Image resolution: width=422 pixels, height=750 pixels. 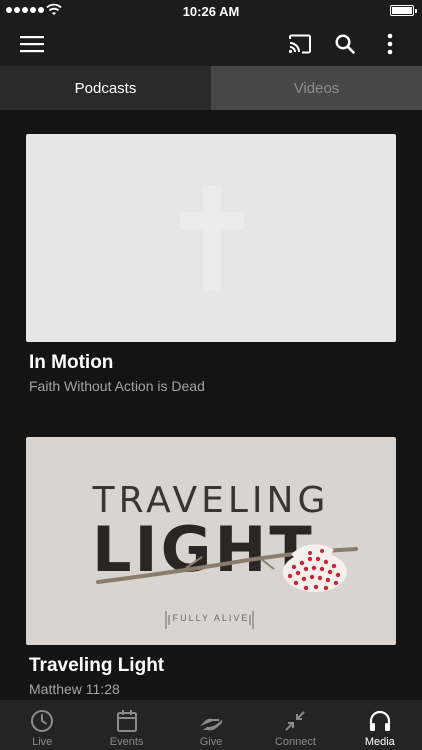 I want to click on nav-label: Give, so click(x=211, y=742).